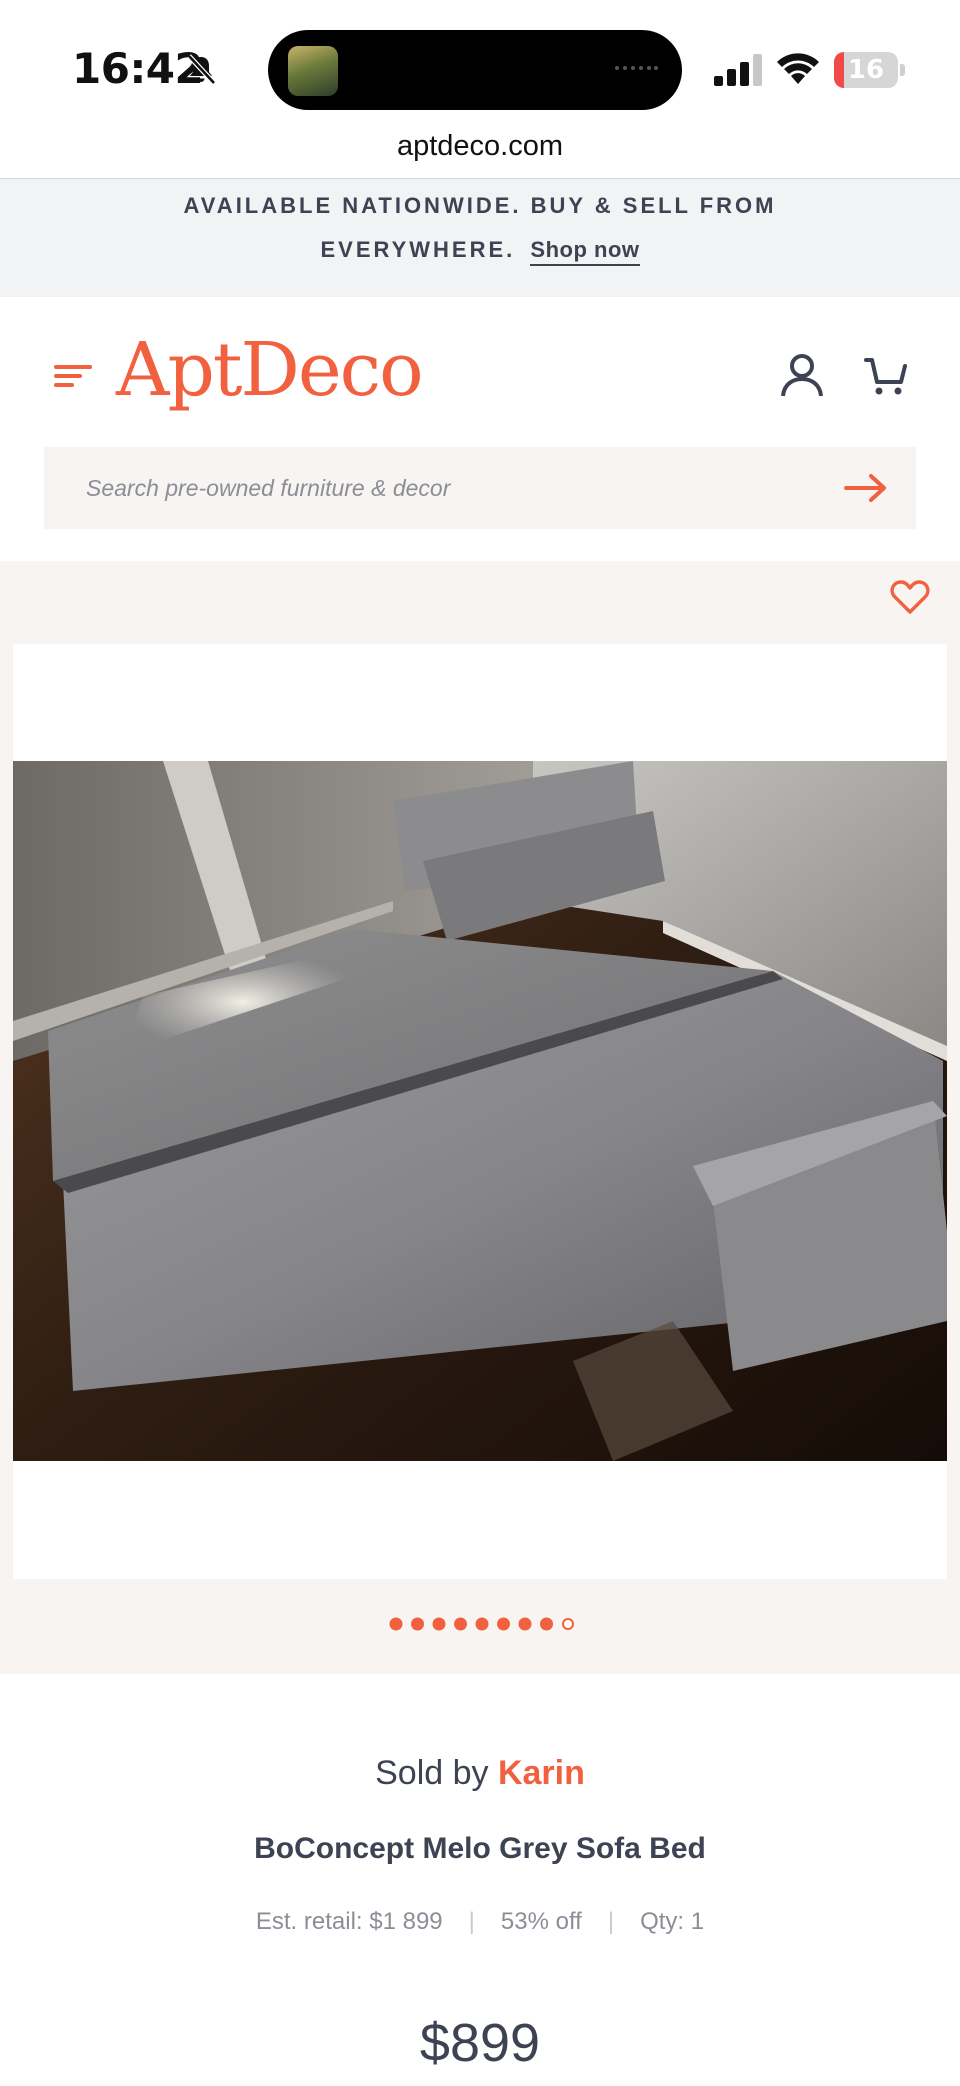  I want to click on promo-text-line1: AVAILABLE NATIONWIDE. BUY & SELL FROM, so click(480, 205).